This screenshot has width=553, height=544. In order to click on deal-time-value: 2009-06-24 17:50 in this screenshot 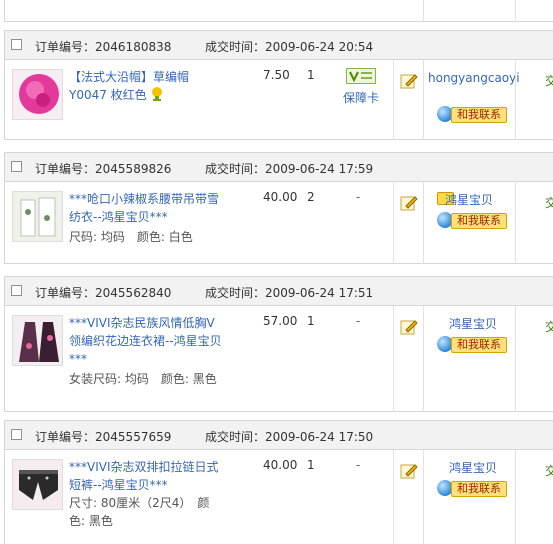, I will do `click(319, 437)`.